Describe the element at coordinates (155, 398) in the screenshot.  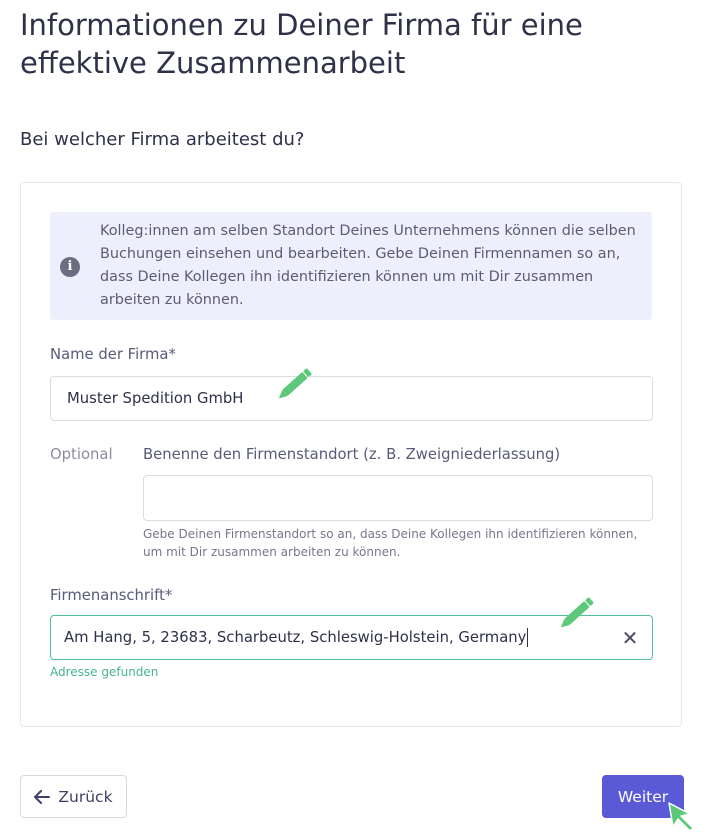
I see `company-name-value: Muster Spedition GmbH` at that location.